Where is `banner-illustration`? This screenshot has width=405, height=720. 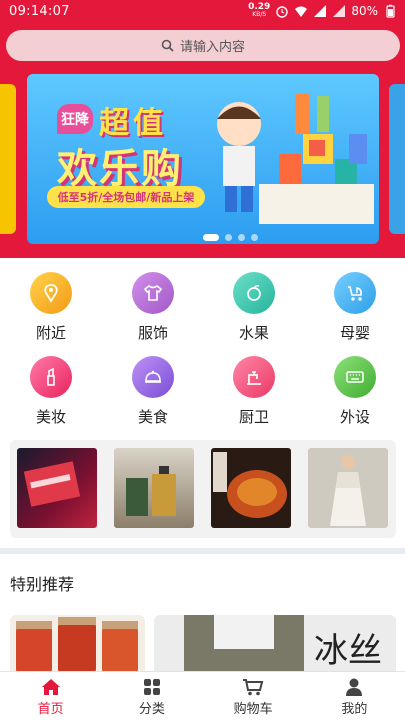
banner-illustration is located at coordinates (295, 159).